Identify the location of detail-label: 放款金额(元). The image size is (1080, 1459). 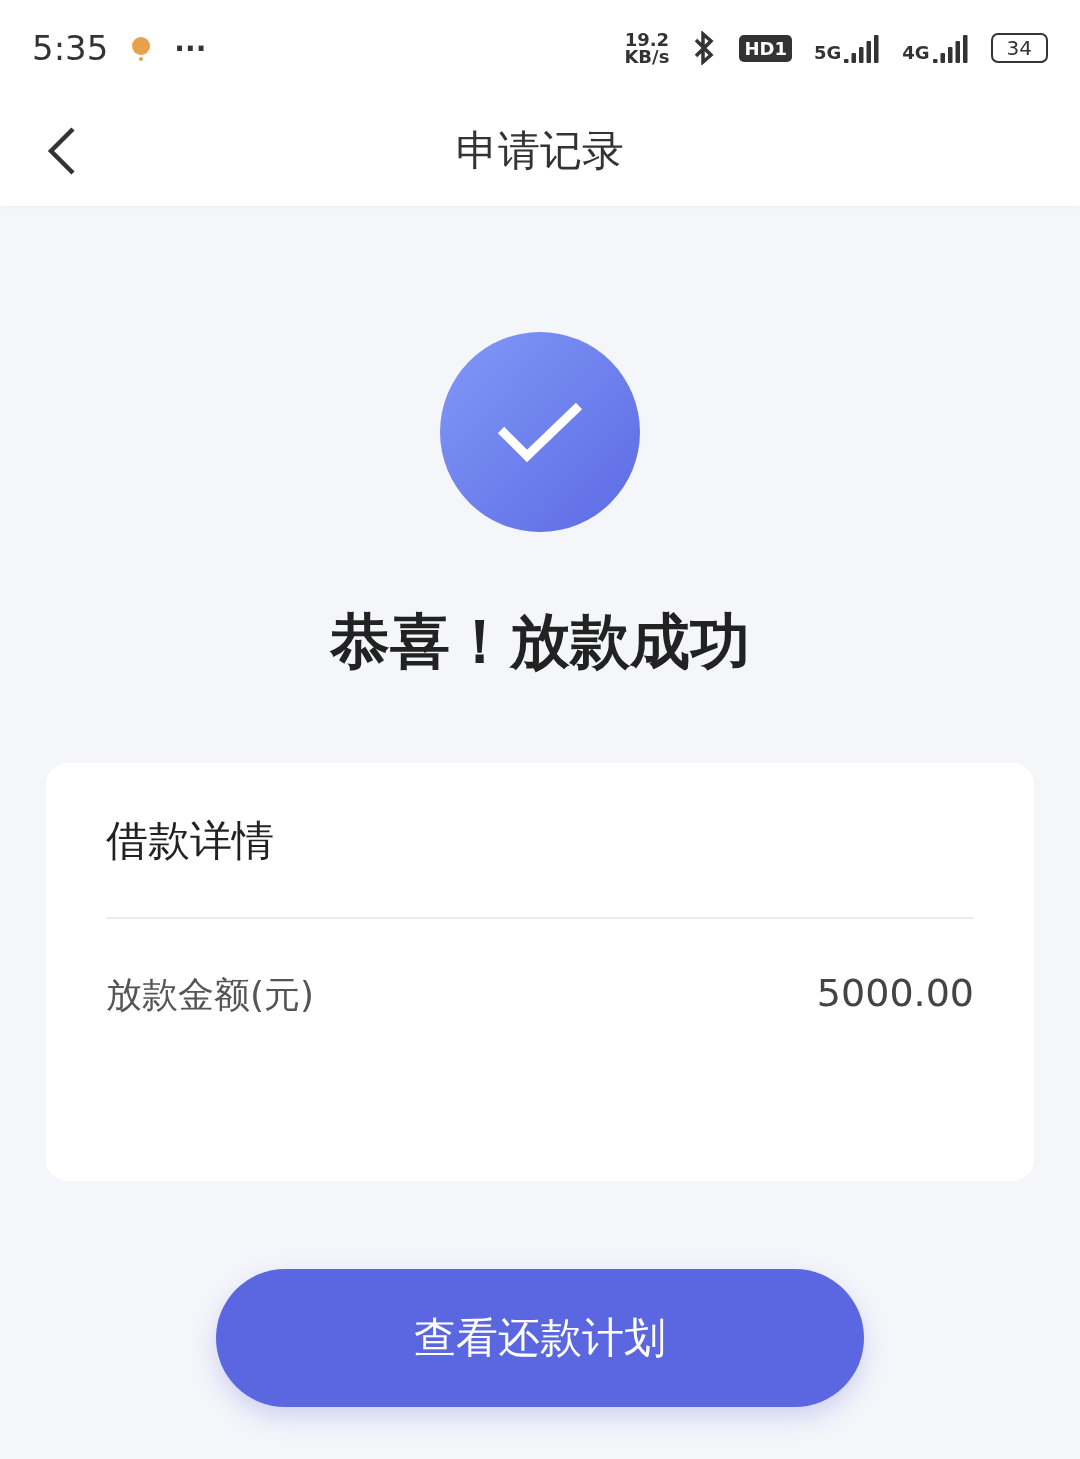
(210, 995).